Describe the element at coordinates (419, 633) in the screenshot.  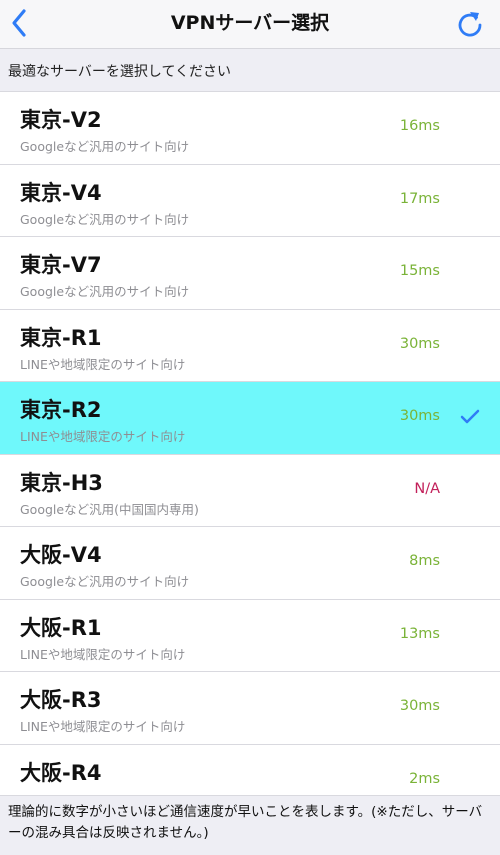
I see `server-ping: 13ms` at that location.